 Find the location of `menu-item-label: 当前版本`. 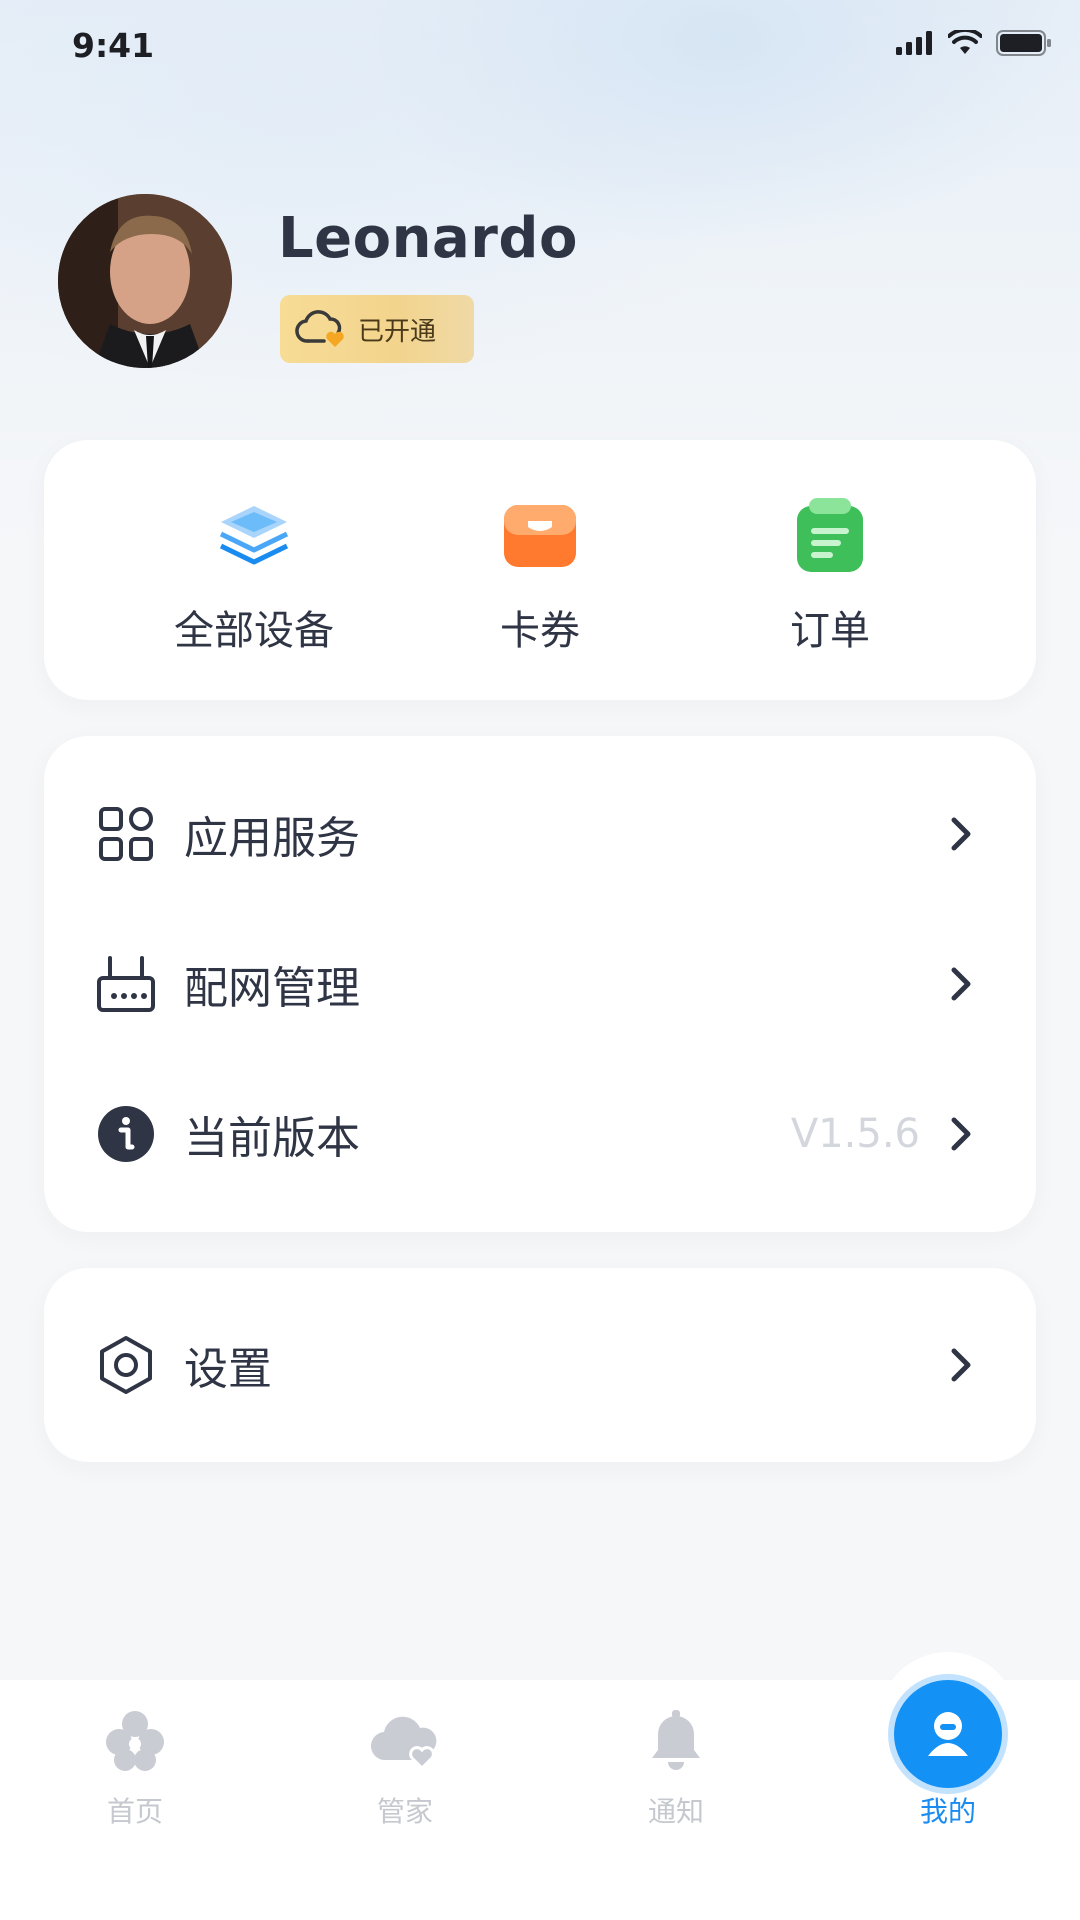

menu-item-label: 当前版本 is located at coordinates (272, 1138).